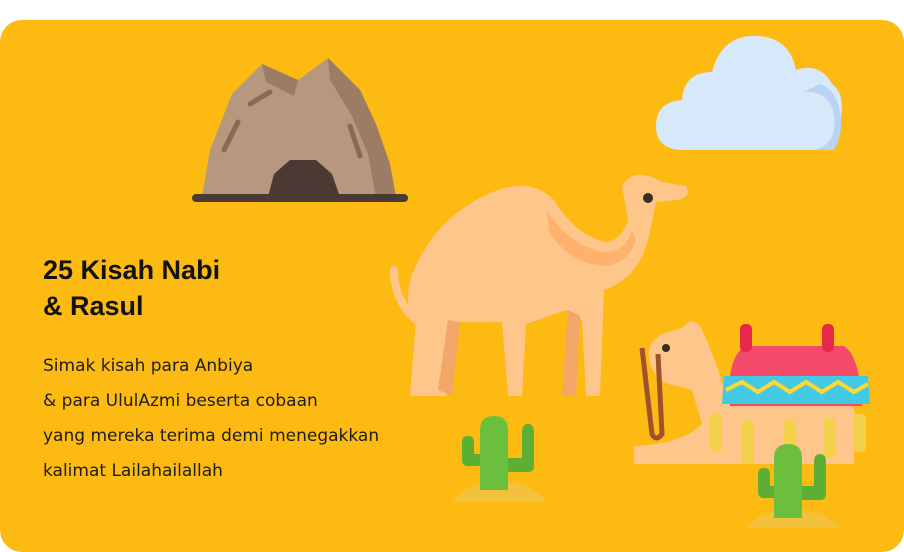  What do you see at coordinates (180, 401) in the screenshot?
I see `card-description-line: & para UlulAzmi beserta cobaan` at bounding box center [180, 401].